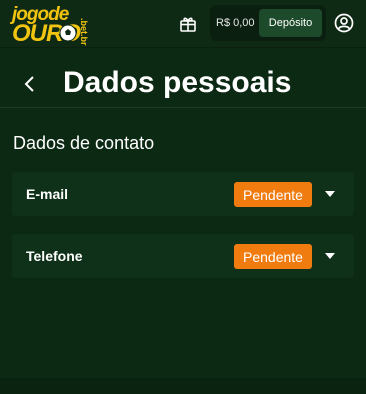 The height and width of the screenshot is (394, 366). I want to click on balance-amount: R$ 0,00, so click(235, 23).